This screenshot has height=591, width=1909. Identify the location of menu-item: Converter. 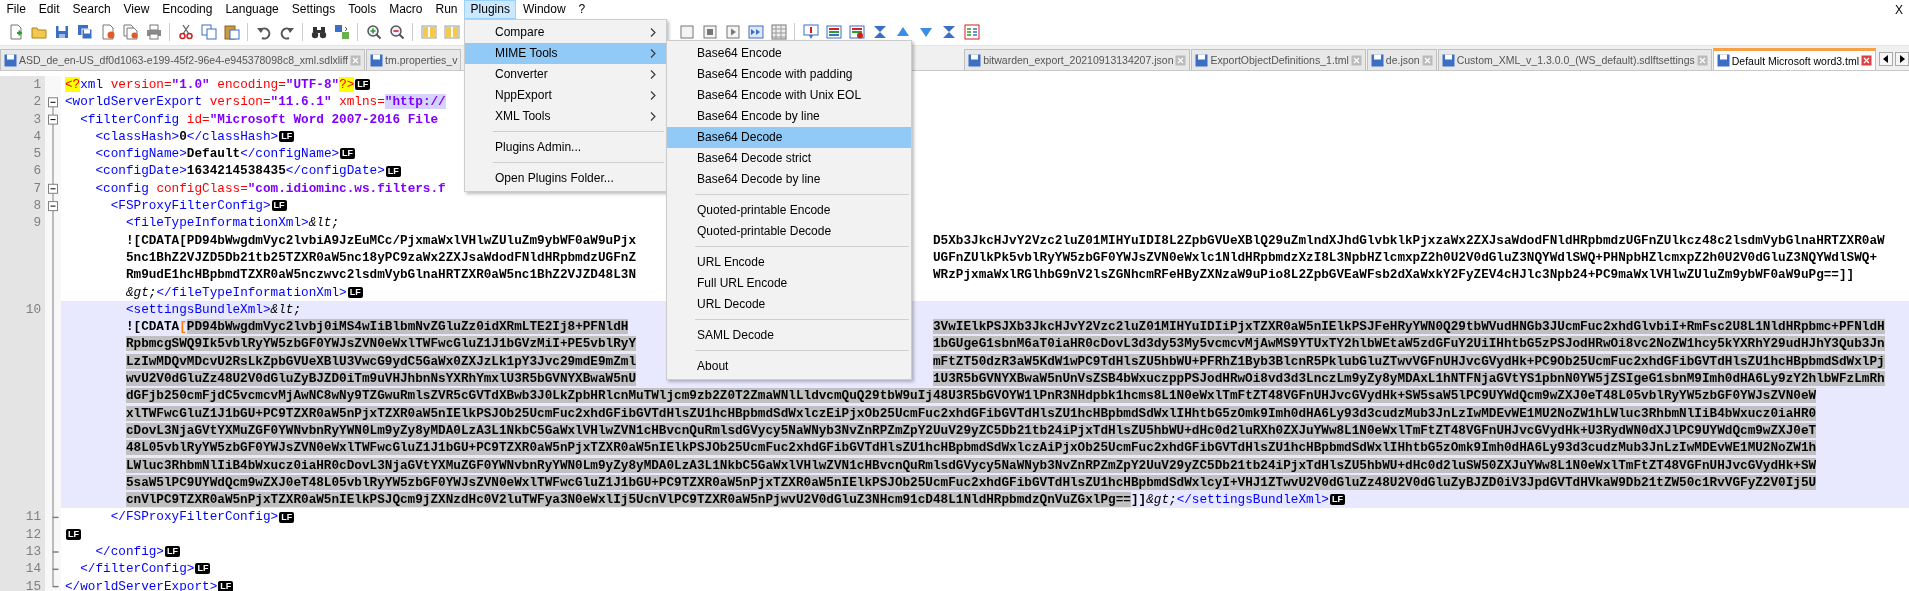
(566, 74).